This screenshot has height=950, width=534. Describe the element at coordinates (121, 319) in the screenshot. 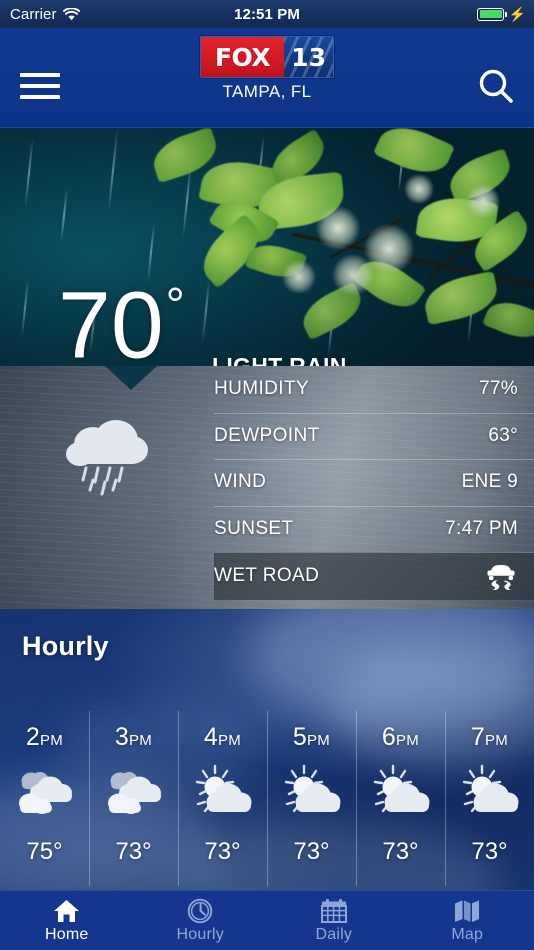

I see `current-temperature: 70°` at that location.